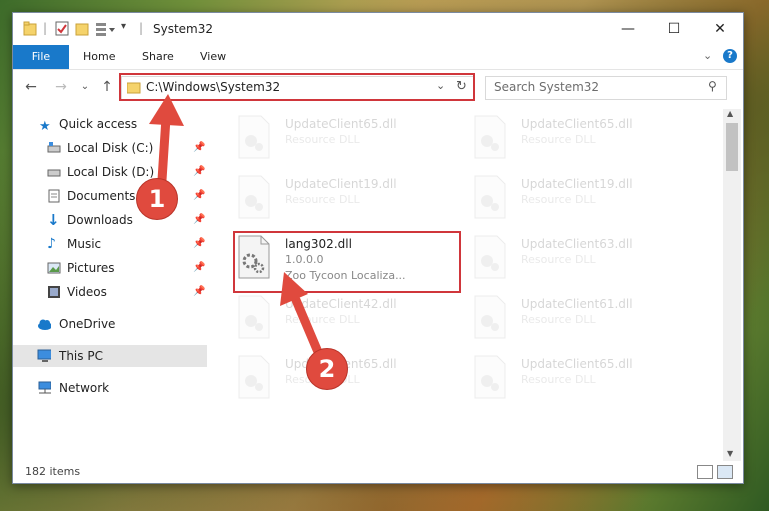 Image resolution: width=769 pixels, height=511 pixels. I want to click on annotation-arrows, so click(236, 225).